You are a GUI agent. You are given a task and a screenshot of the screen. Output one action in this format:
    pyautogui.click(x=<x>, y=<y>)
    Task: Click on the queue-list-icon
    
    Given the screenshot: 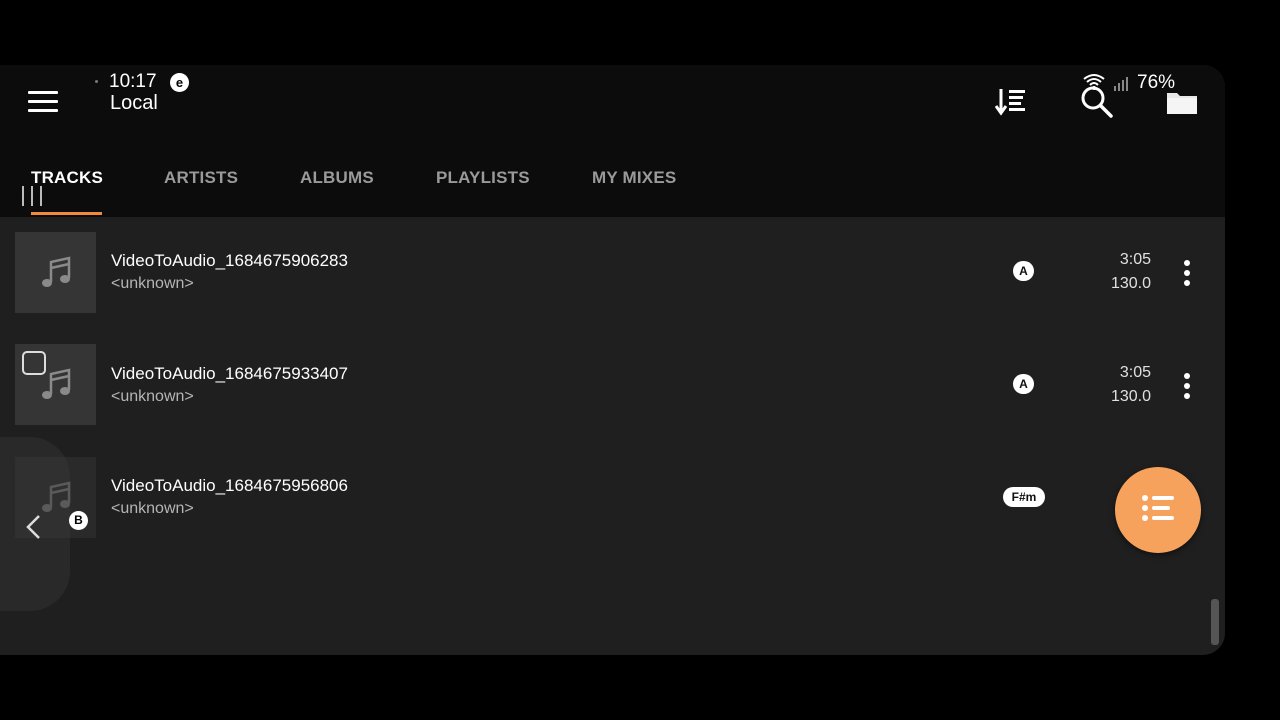 What is the action you would take?
    pyautogui.click(x=1158, y=508)
    